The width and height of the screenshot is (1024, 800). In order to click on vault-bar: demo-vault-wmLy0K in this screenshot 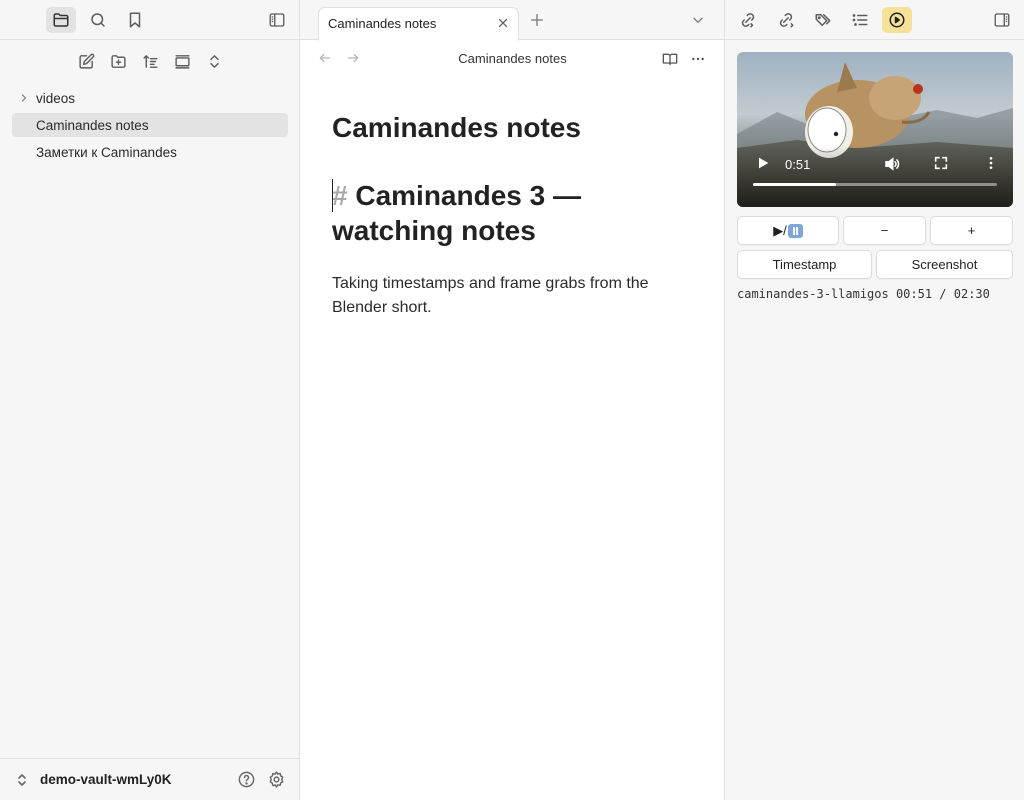, I will do `click(150, 779)`.